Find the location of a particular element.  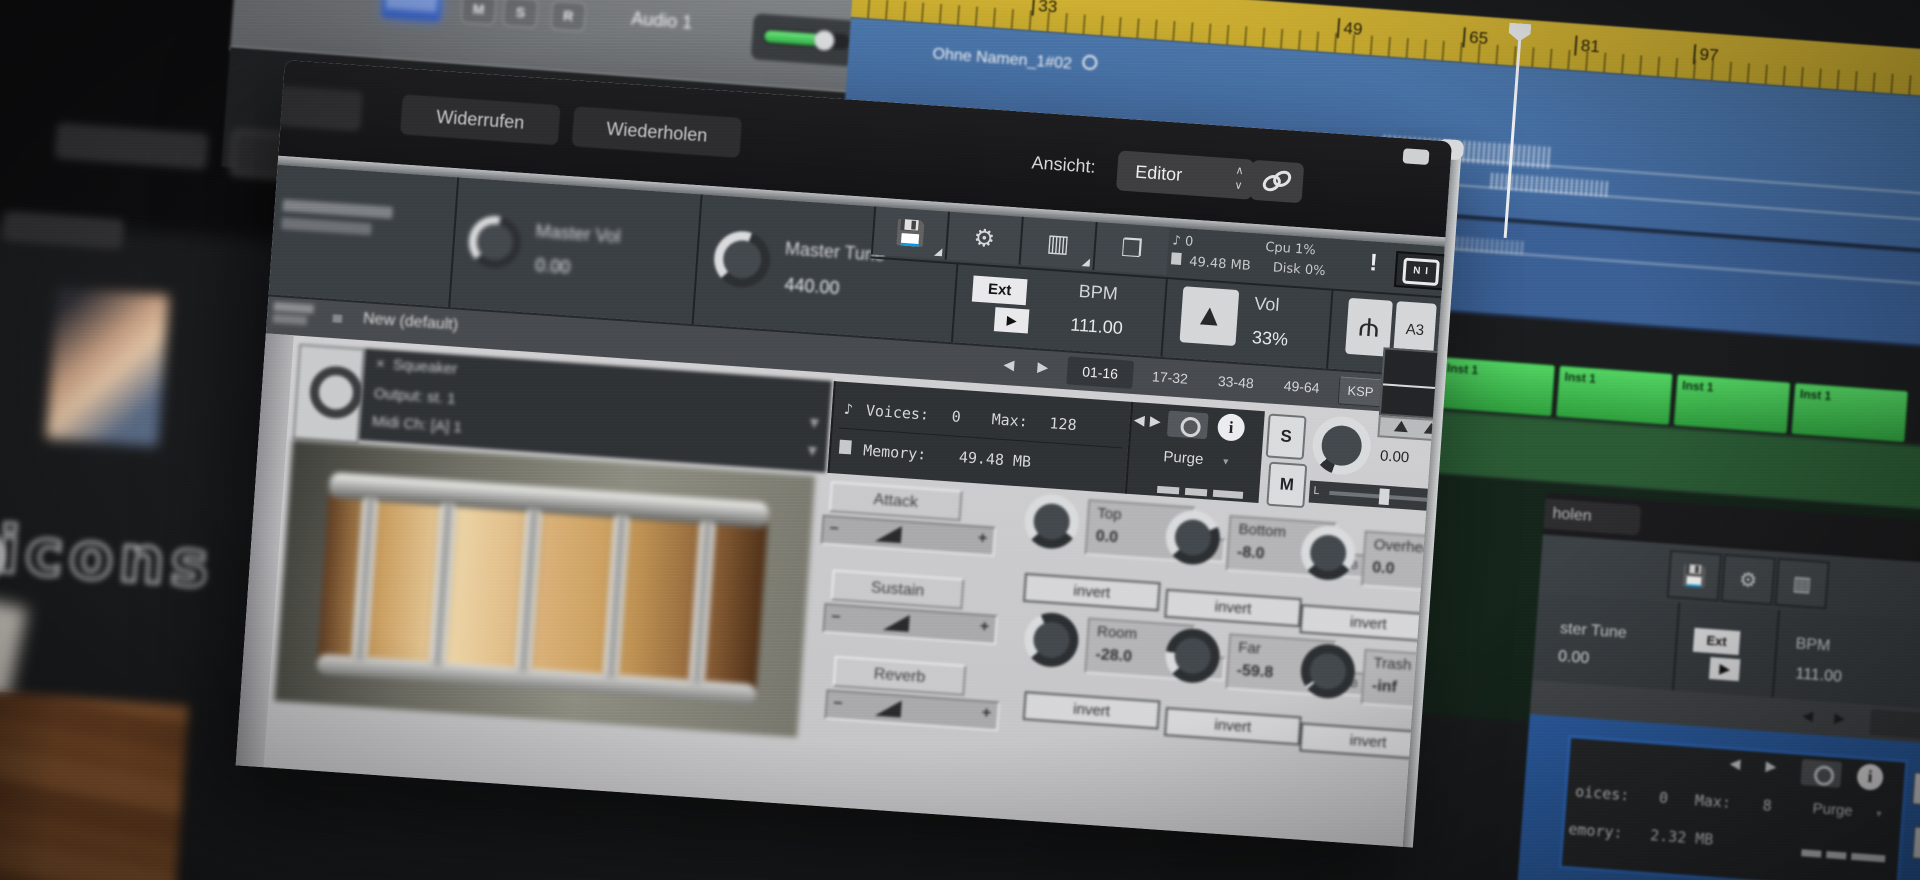

record-button: R is located at coordinates (568, 16).